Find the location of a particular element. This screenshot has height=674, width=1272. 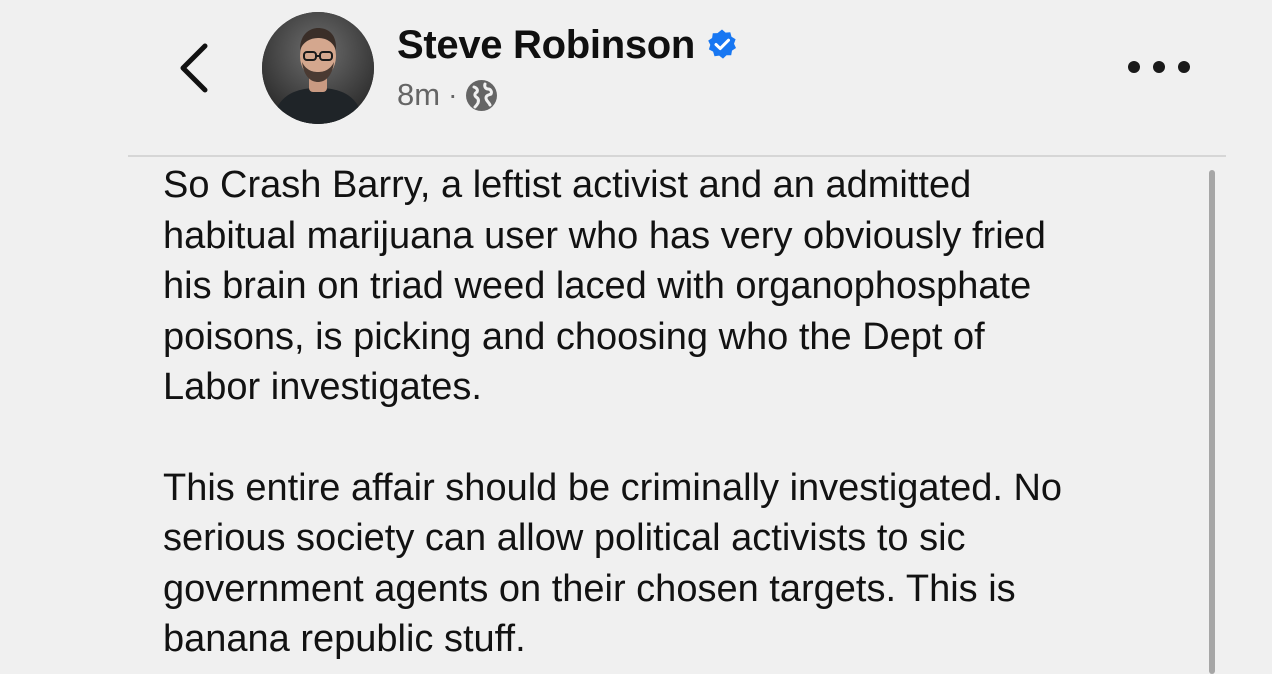

author-name: Steve Robinson is located at coordinates (546, 44).